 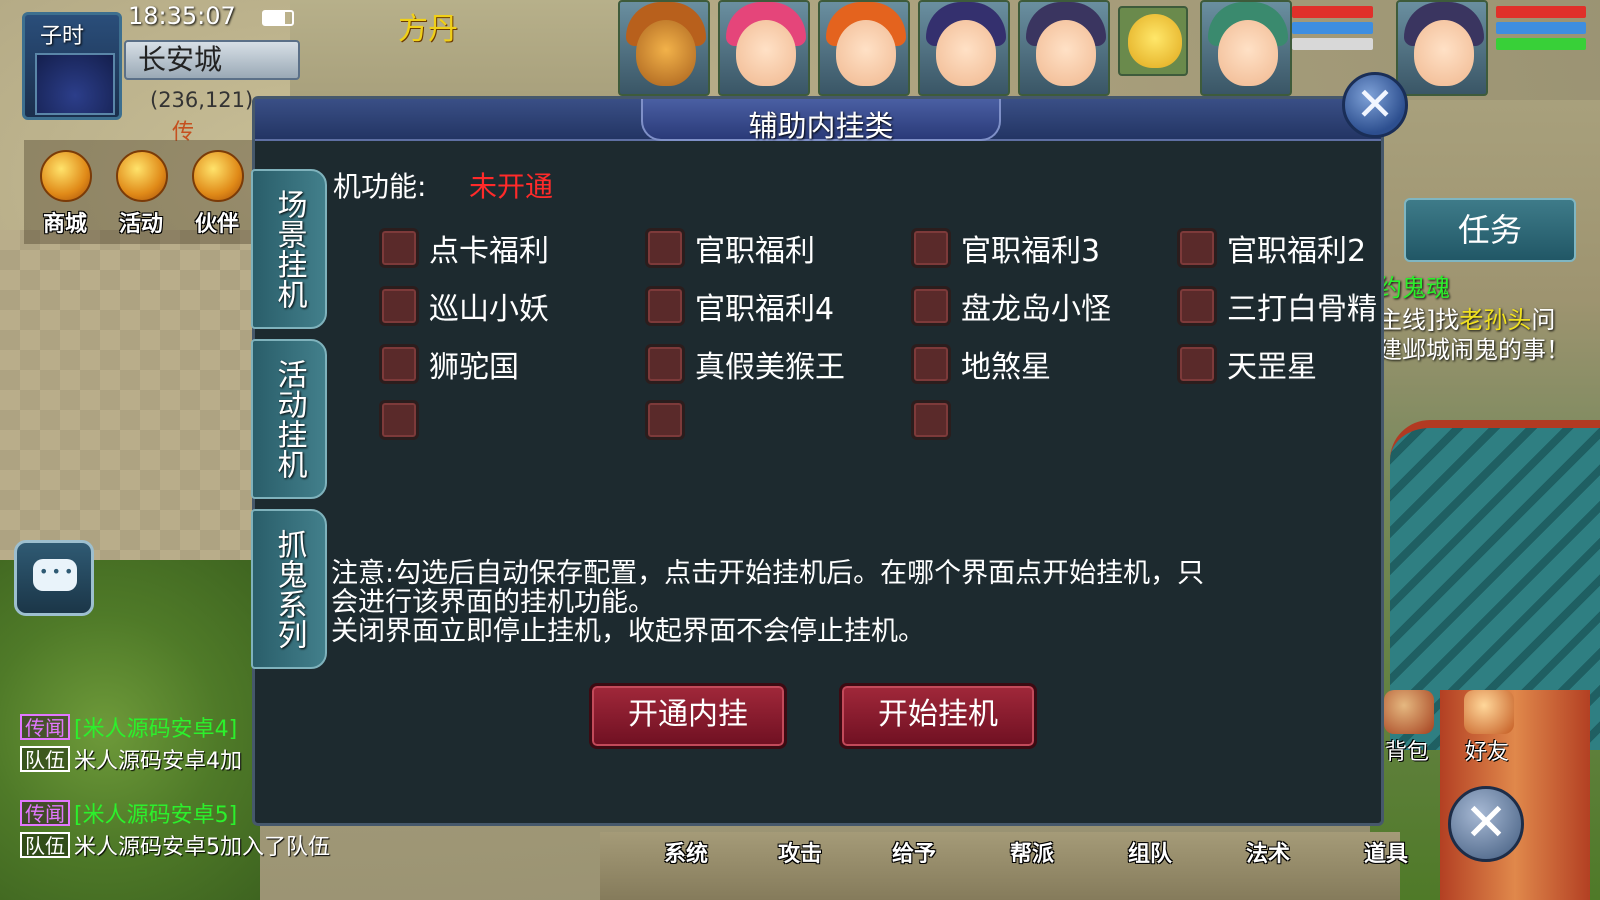 I want to click on bag-icon, so click(x=1409, y=712).